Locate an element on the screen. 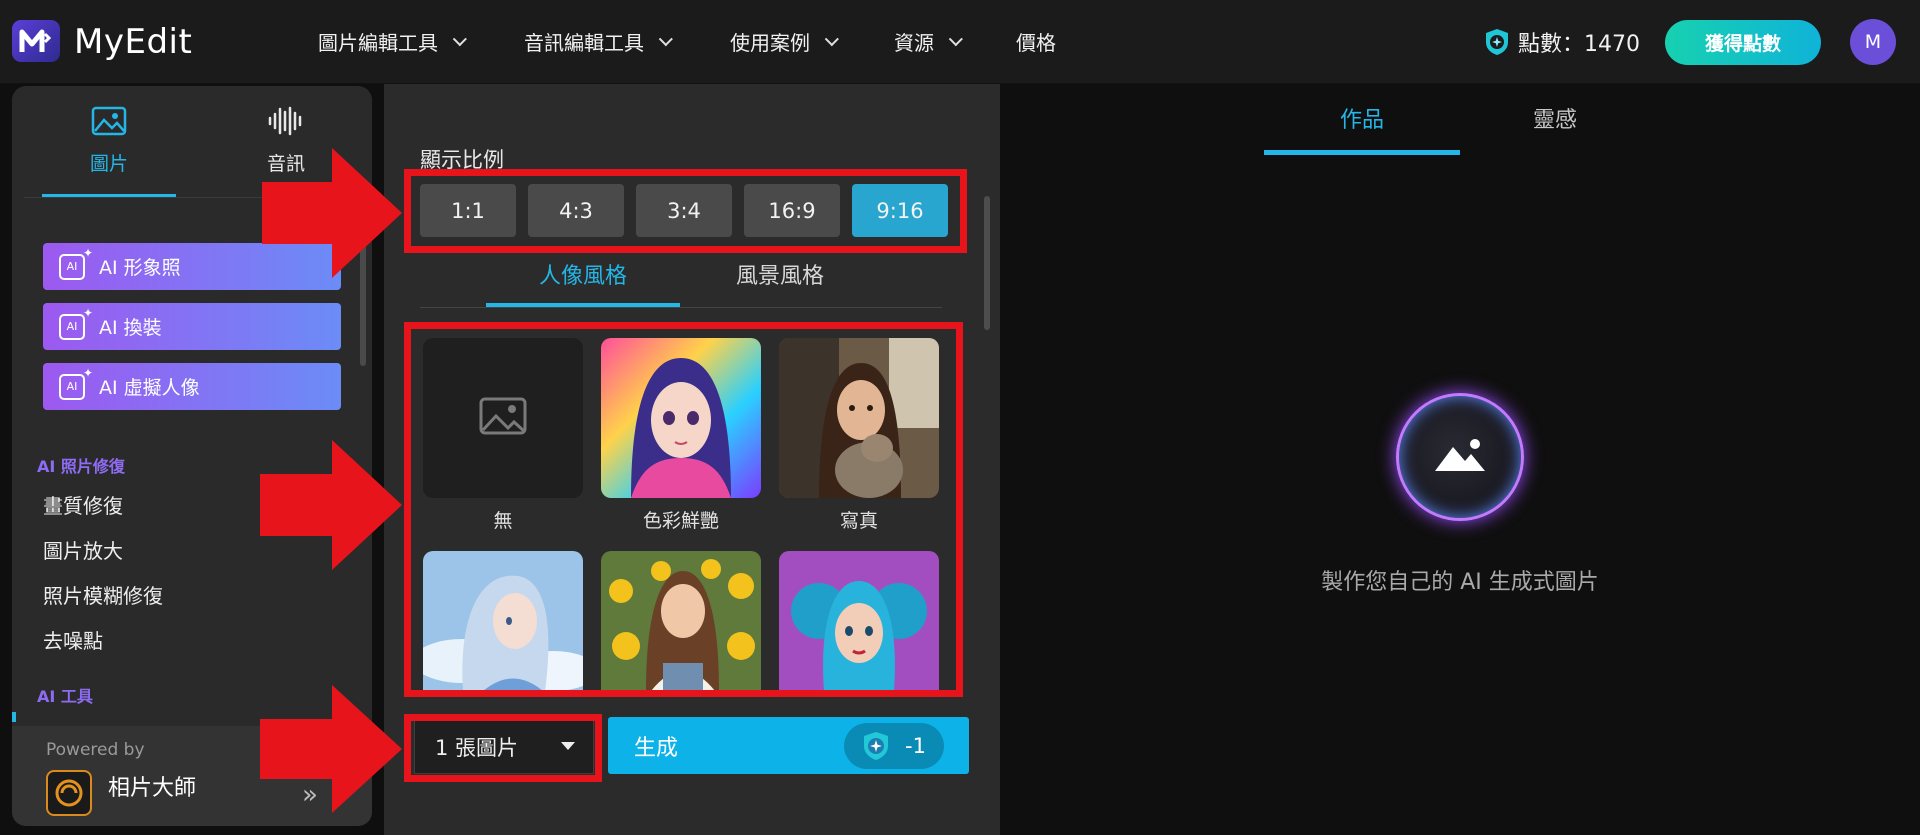  active-tab-underline is located at coordinates (1362, 152).